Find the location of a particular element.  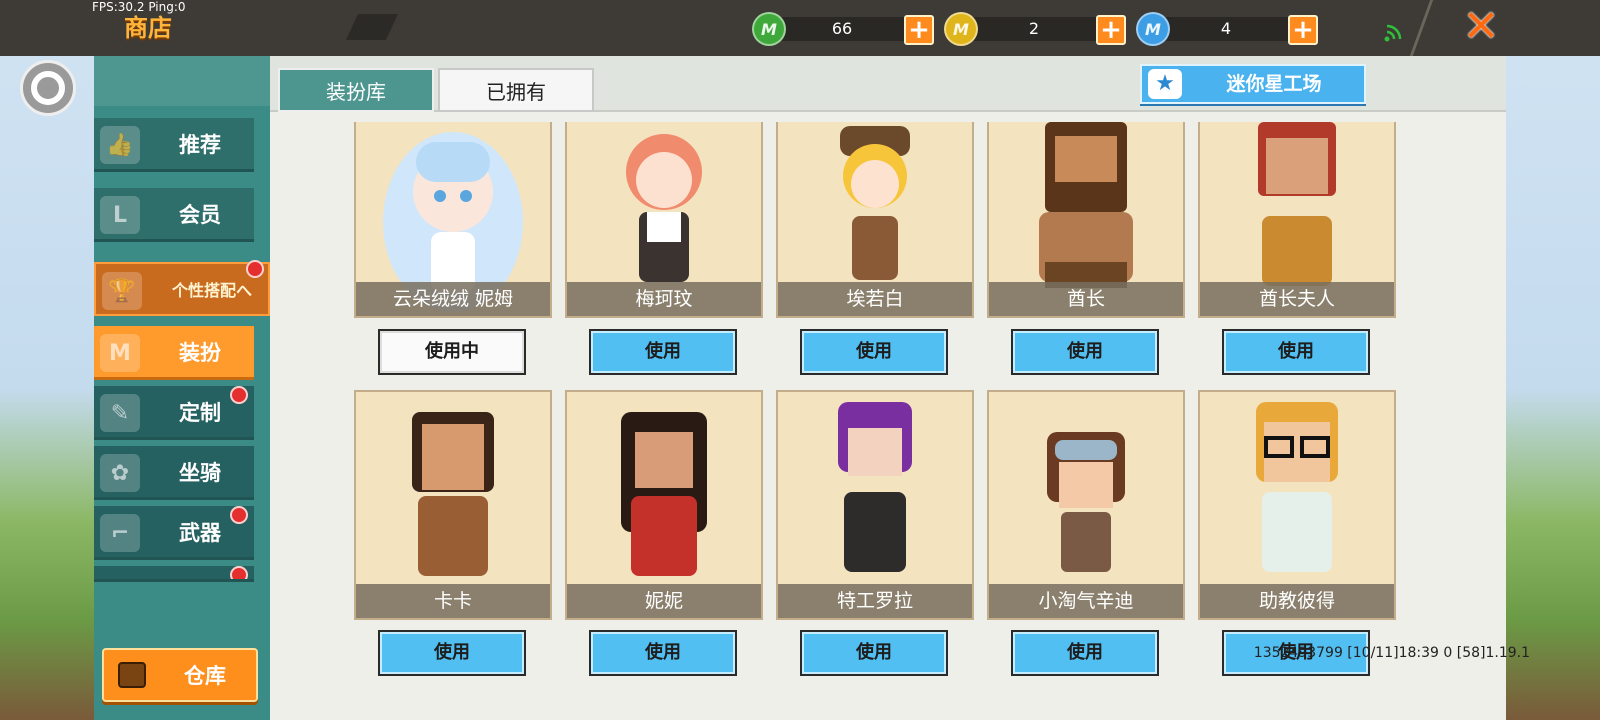

circle-menu-button is located at coordinates (48, 88).